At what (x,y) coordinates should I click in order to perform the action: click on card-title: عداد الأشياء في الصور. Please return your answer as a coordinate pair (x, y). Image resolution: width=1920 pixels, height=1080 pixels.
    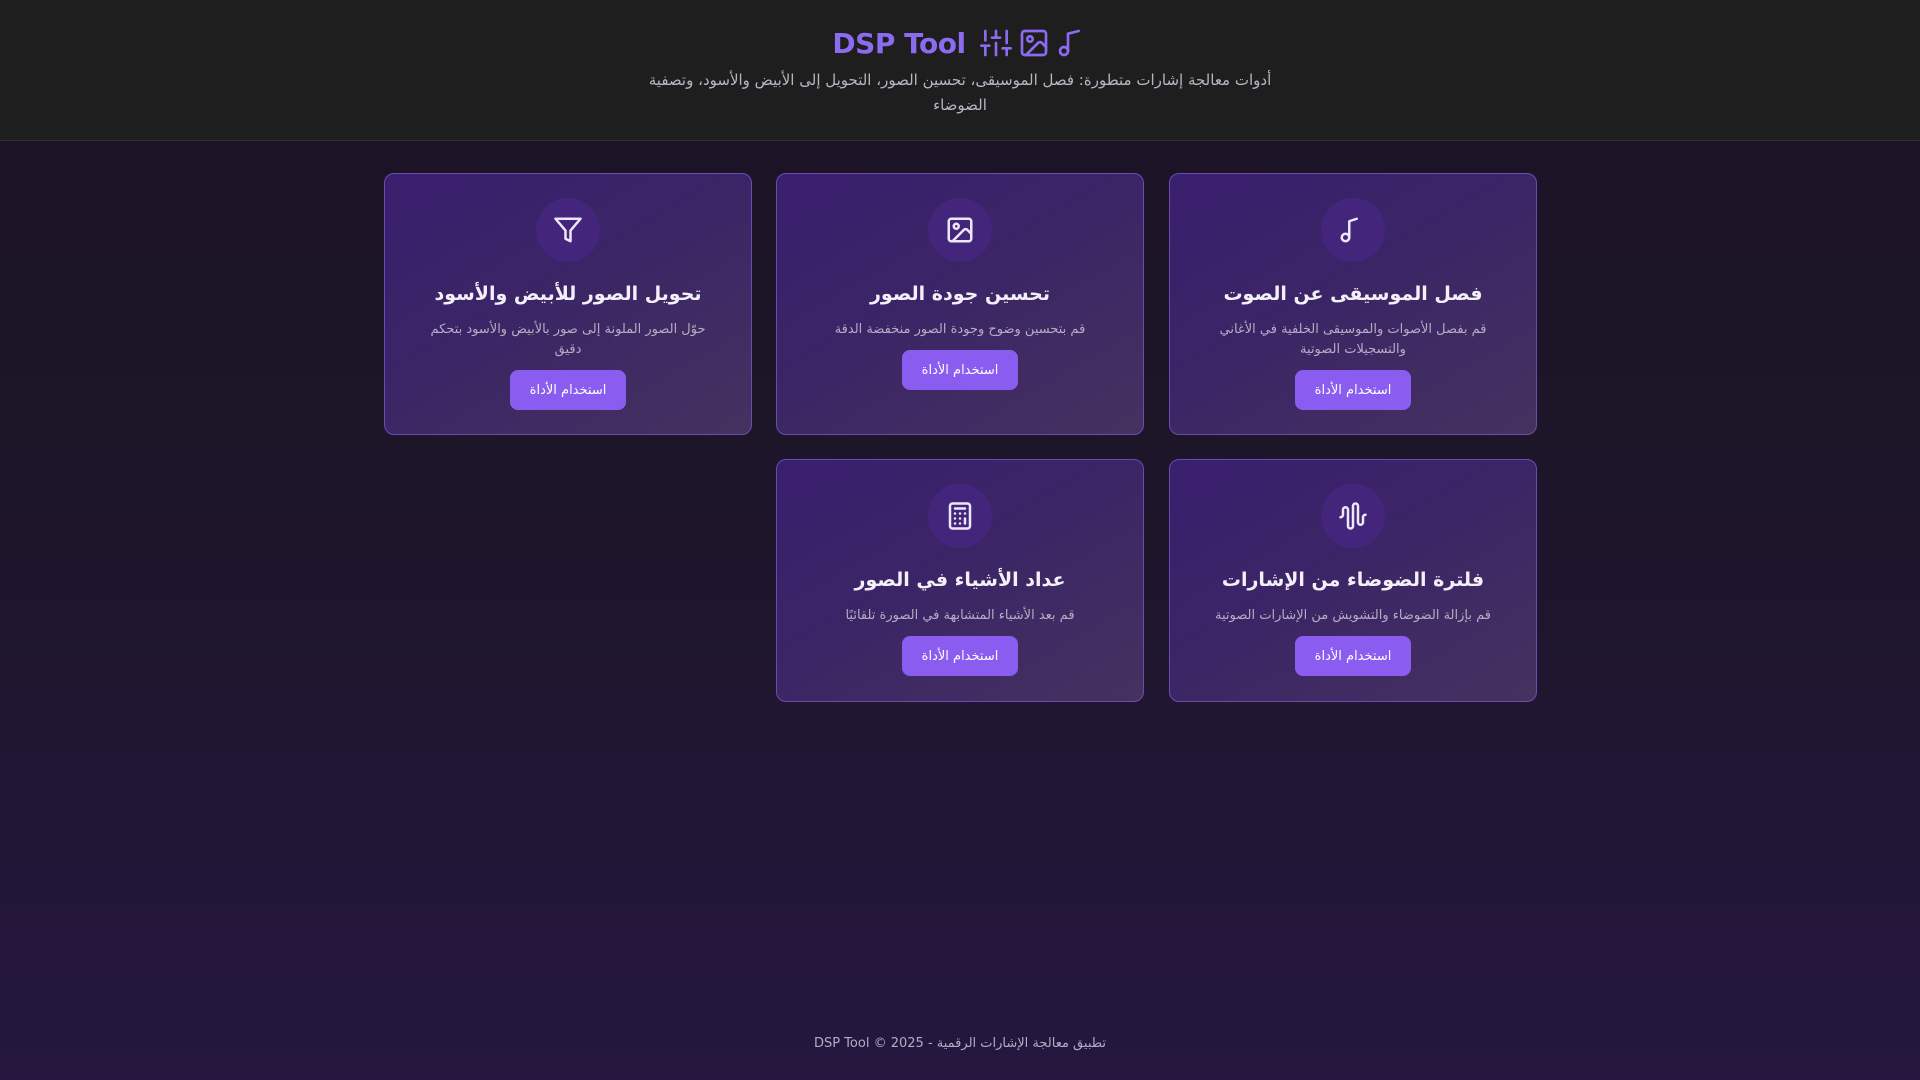
    Looking at the image, I should click on (960, 580).